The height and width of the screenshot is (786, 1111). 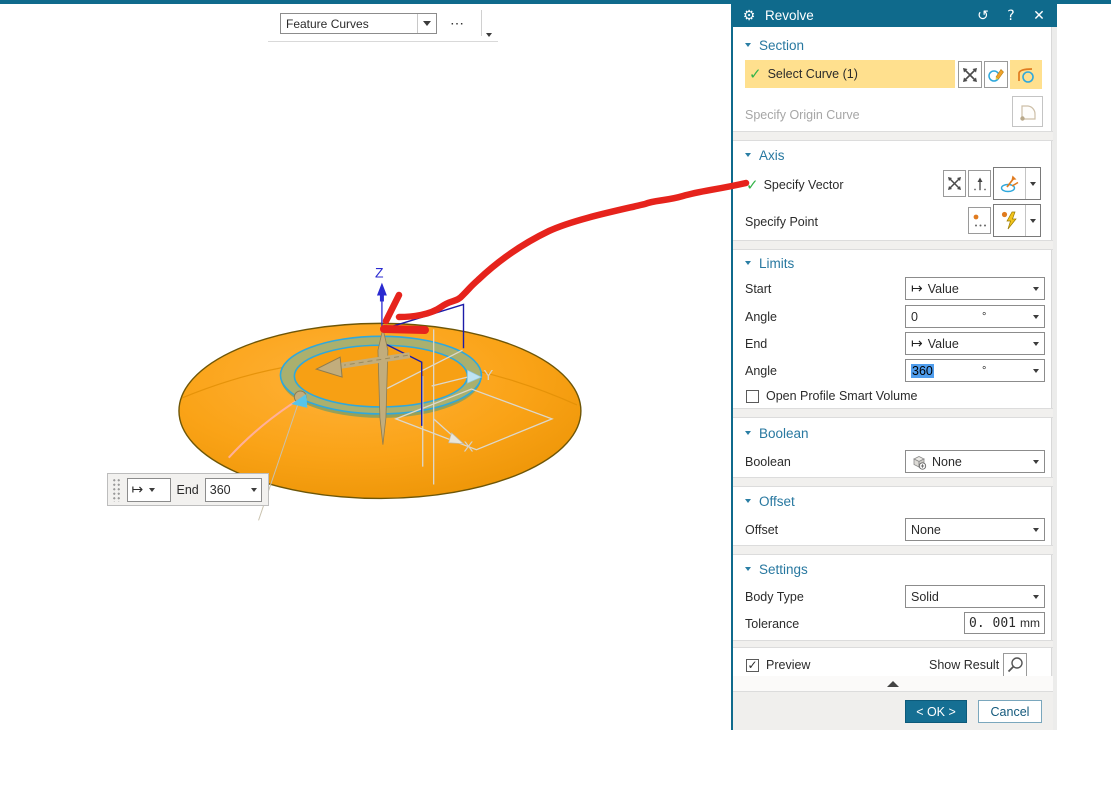 What do you see at coordinates (381, 289) in the screenshot?
I see `z-axis-arrowhead` at bounding box center [381, 289].